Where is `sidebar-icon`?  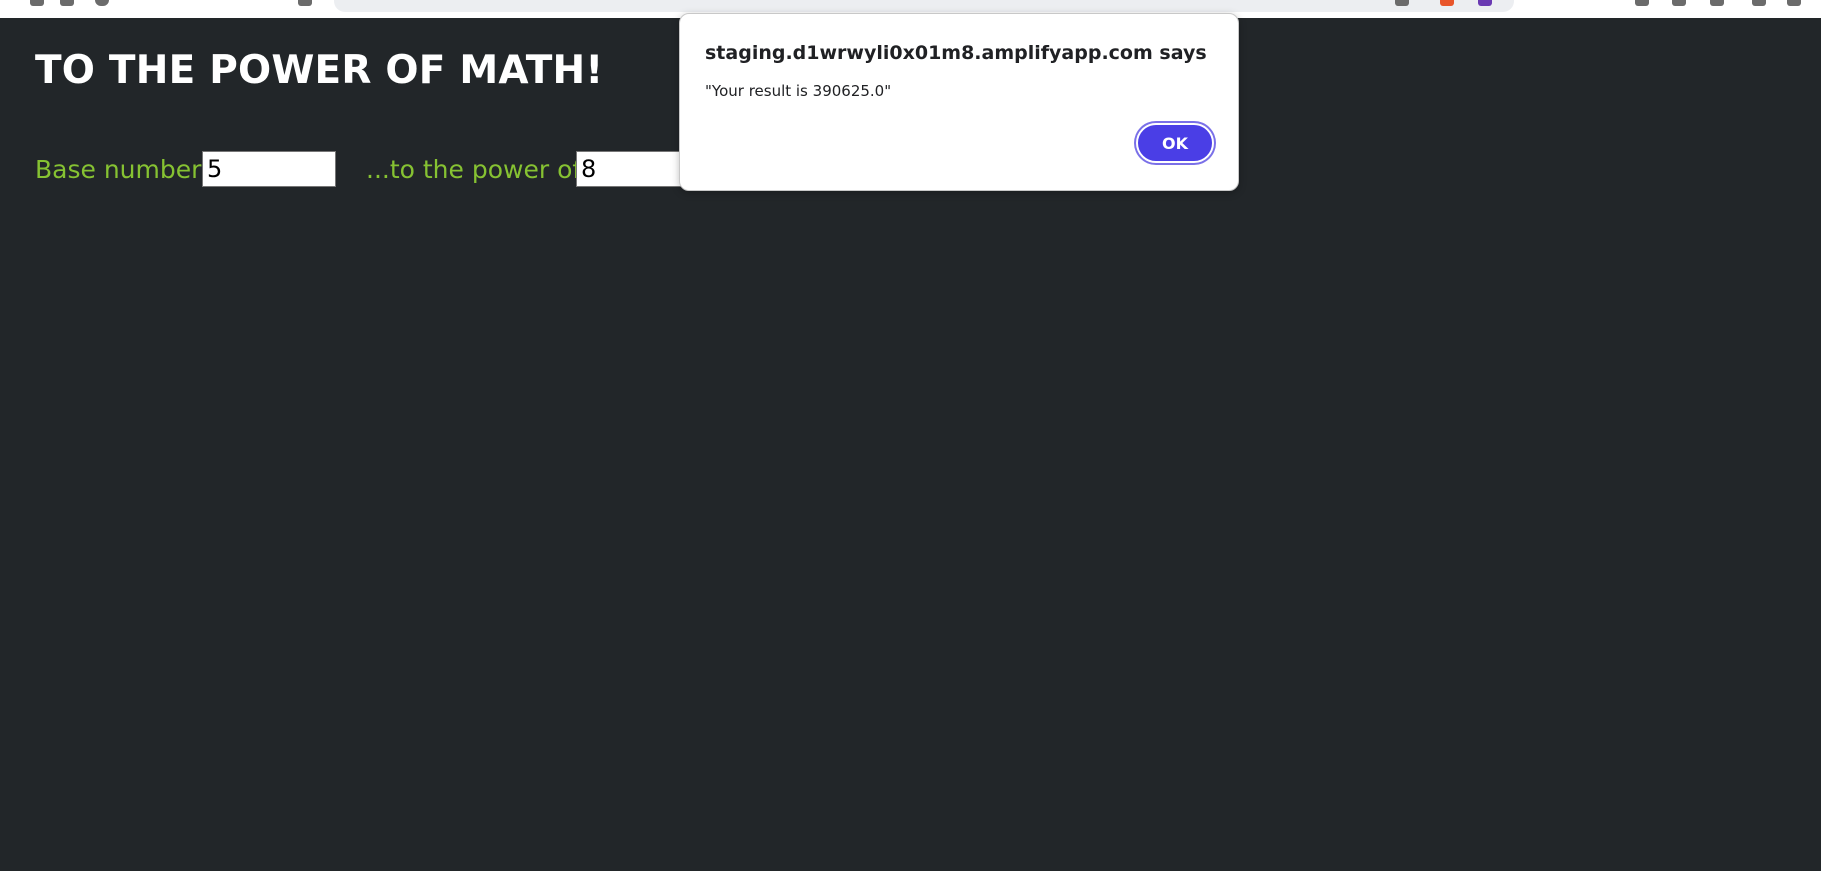
sidebar-icon is located at coordinates (1717, 3).